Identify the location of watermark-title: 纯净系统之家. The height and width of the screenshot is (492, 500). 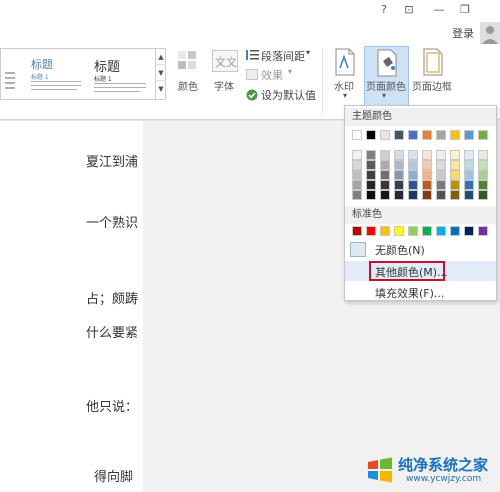
(443, 465).